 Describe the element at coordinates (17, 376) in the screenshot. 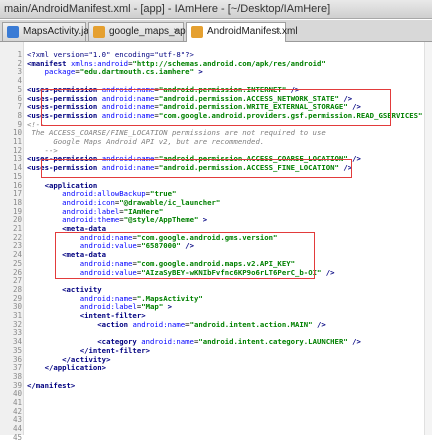

I see `line-number: 38` at that location.